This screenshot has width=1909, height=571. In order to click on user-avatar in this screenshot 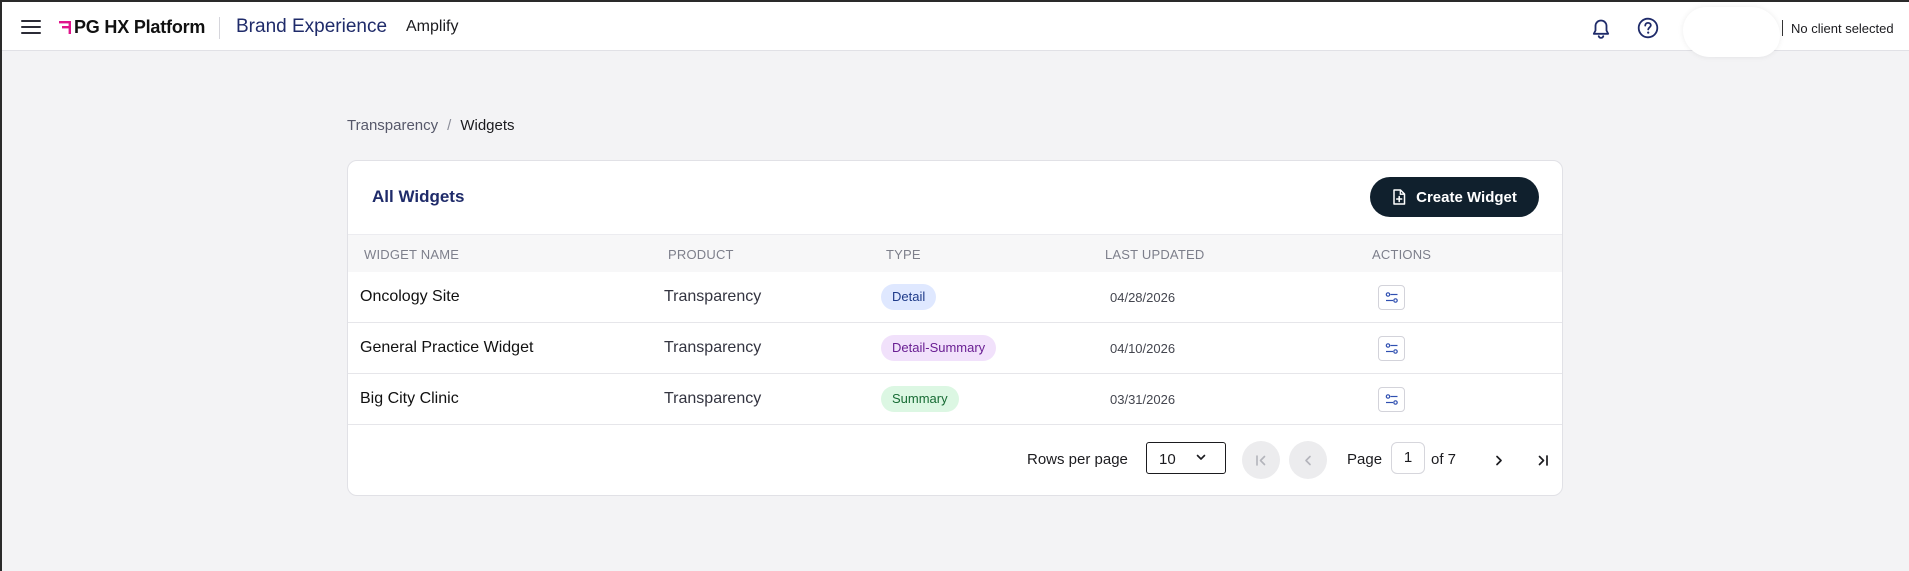, I will do `click(1731, 32)`.